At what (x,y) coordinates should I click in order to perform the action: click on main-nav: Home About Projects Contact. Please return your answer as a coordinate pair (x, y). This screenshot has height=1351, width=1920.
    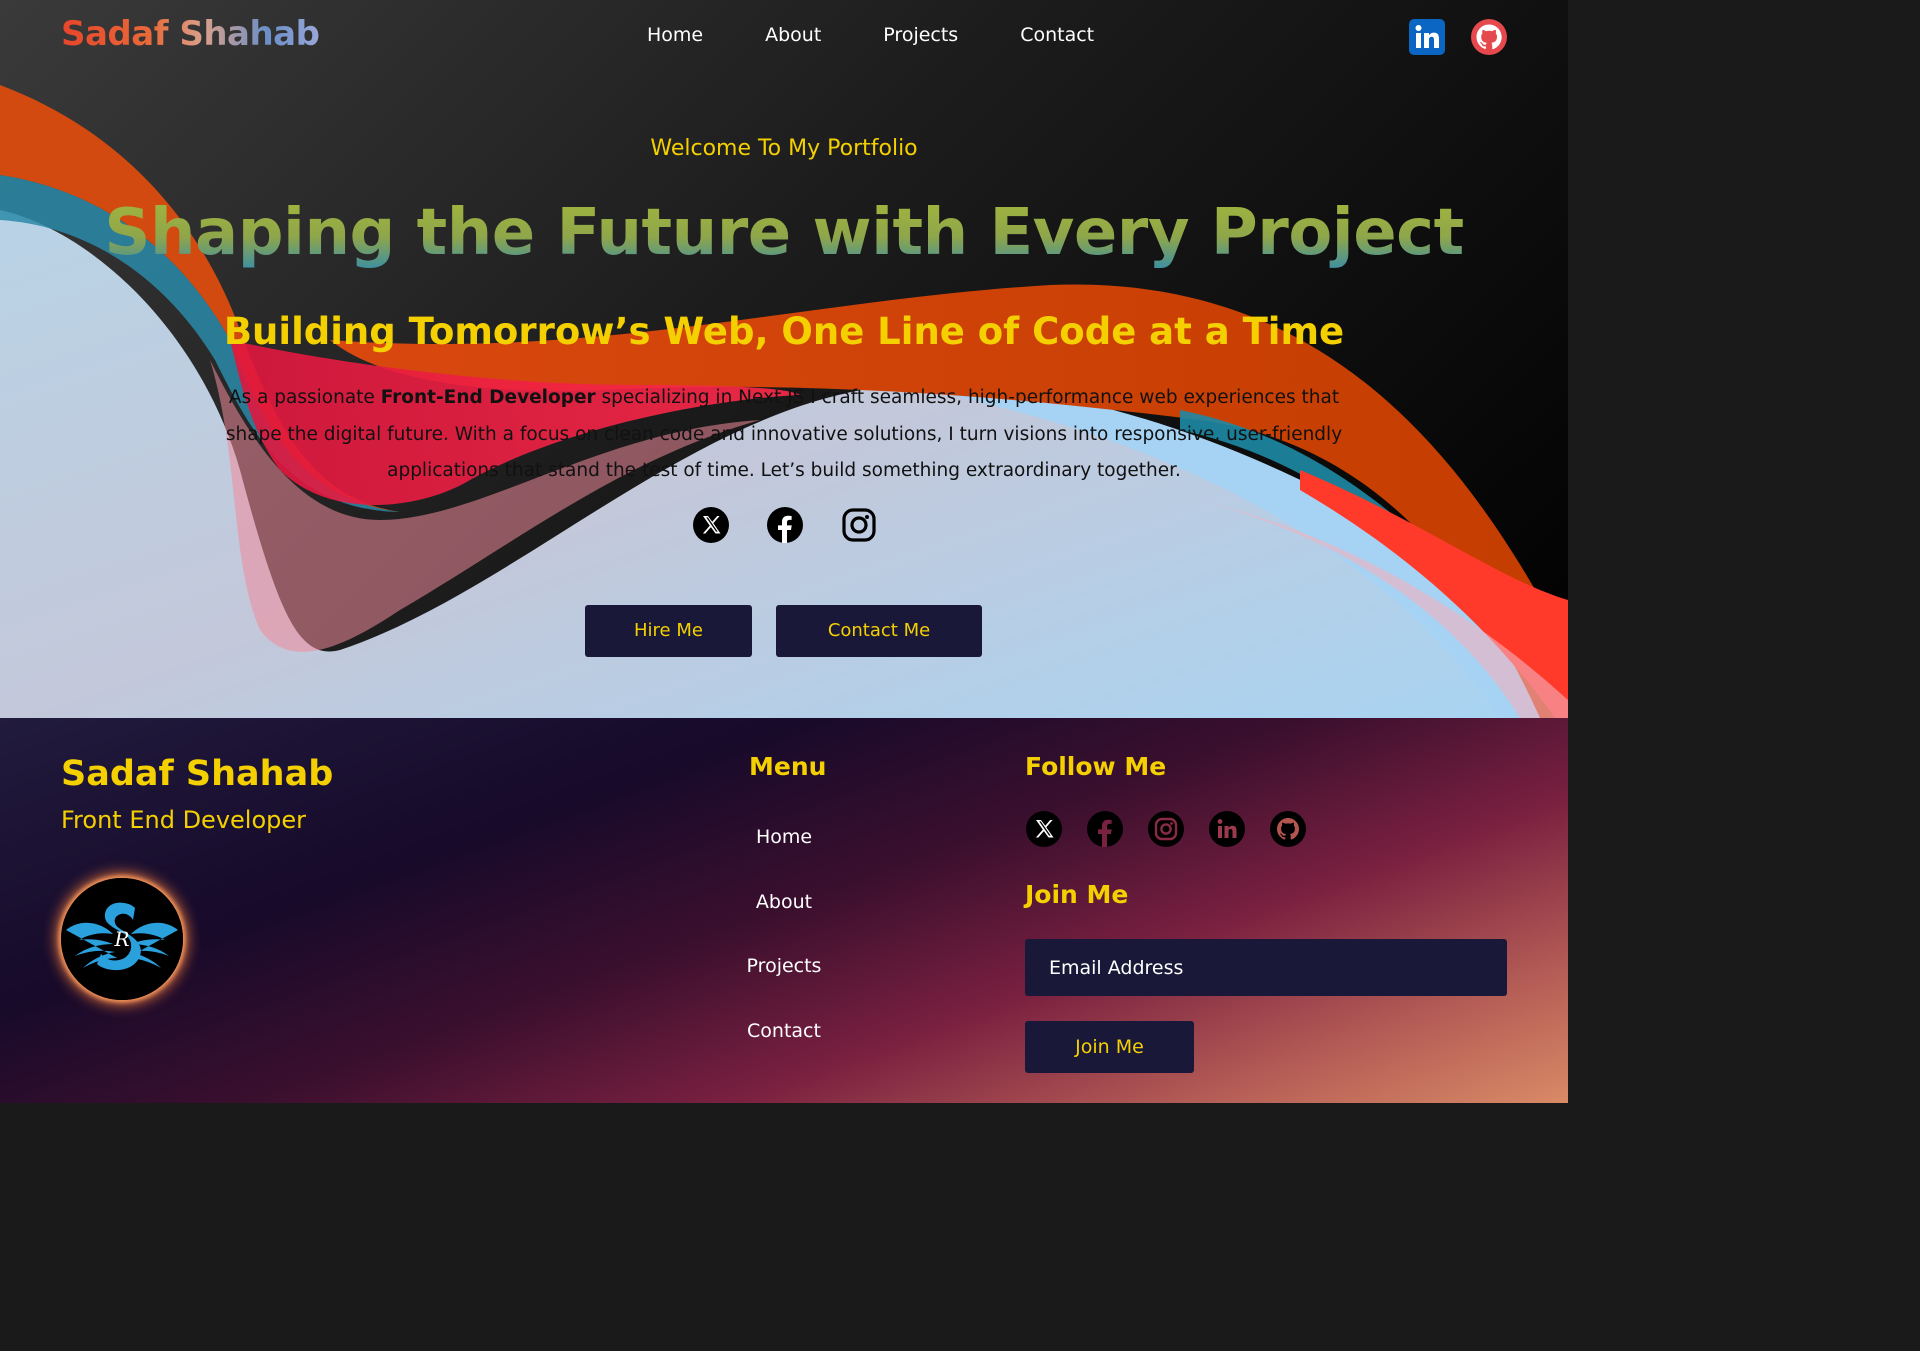
    Looking at the image, I should click on (870, 35).